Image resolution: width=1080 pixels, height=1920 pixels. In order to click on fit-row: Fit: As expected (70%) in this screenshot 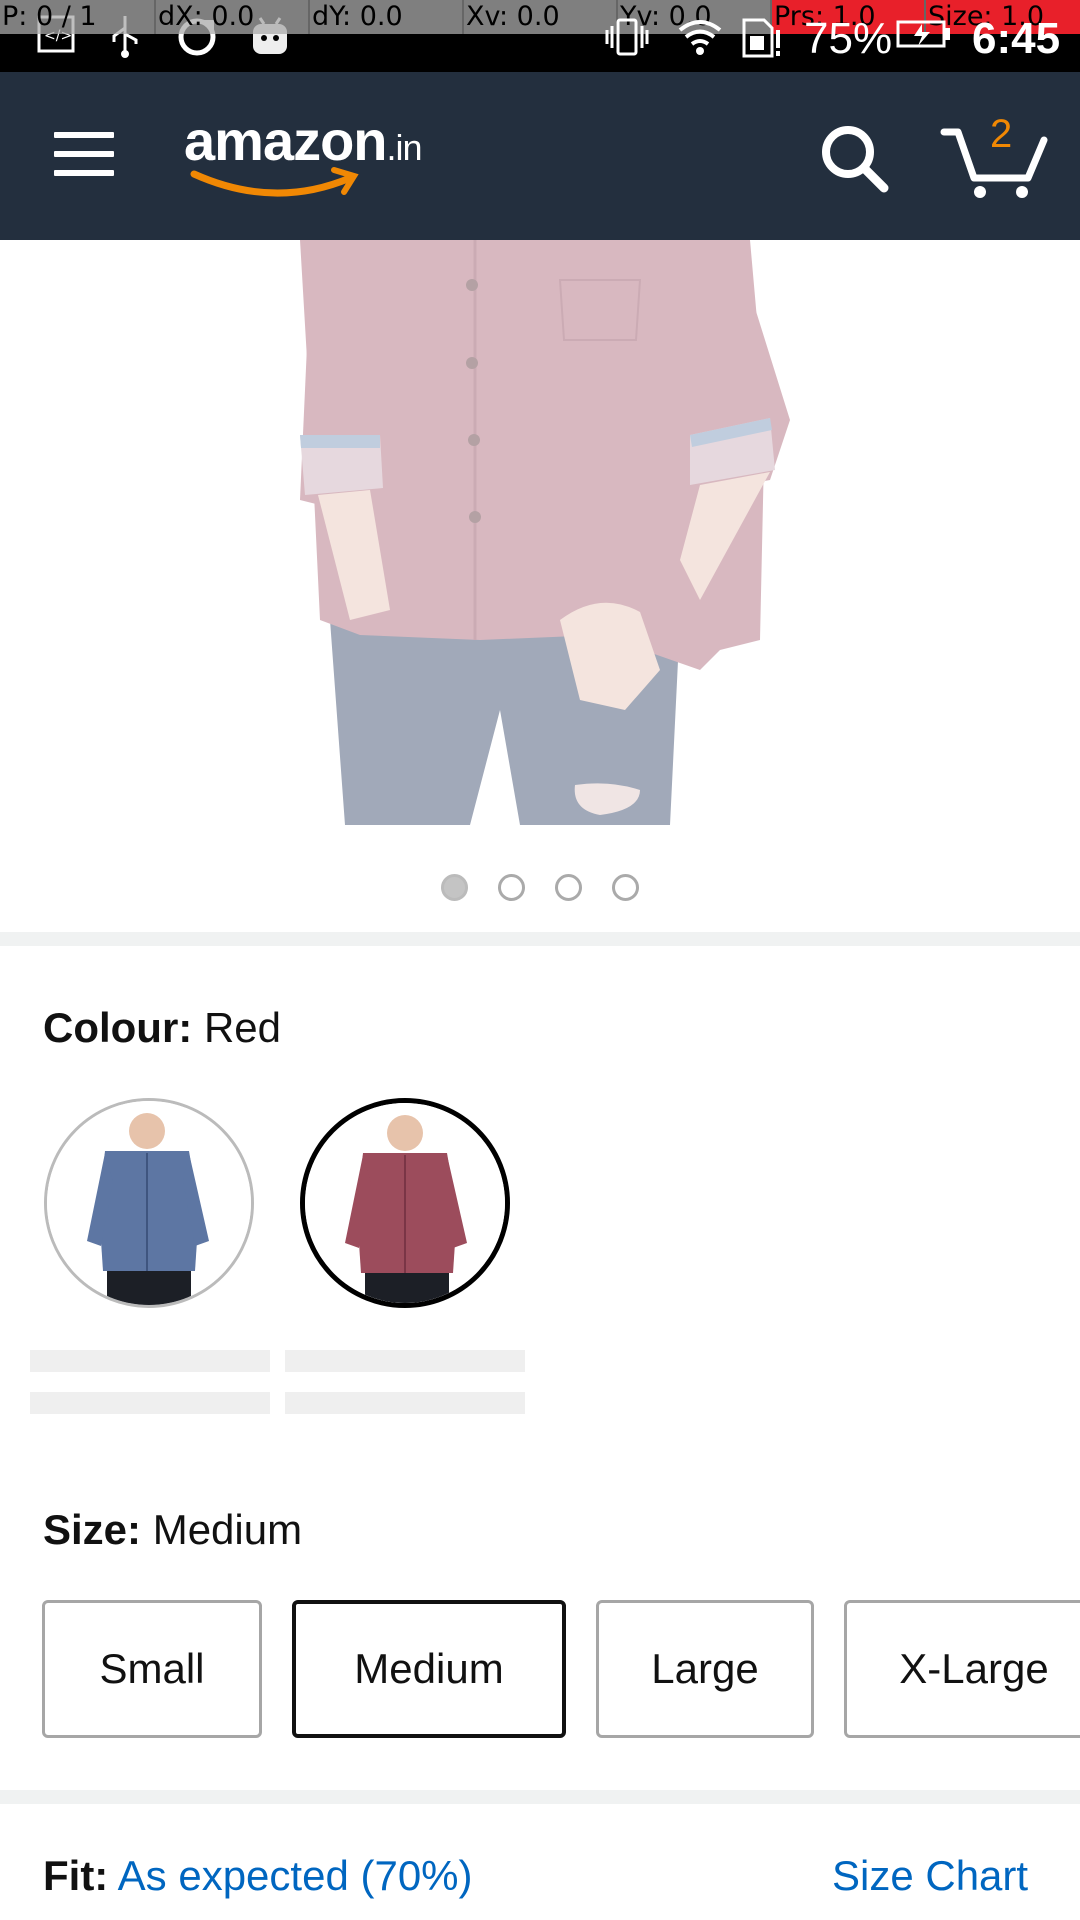, I will do `click(258, 1876)`.